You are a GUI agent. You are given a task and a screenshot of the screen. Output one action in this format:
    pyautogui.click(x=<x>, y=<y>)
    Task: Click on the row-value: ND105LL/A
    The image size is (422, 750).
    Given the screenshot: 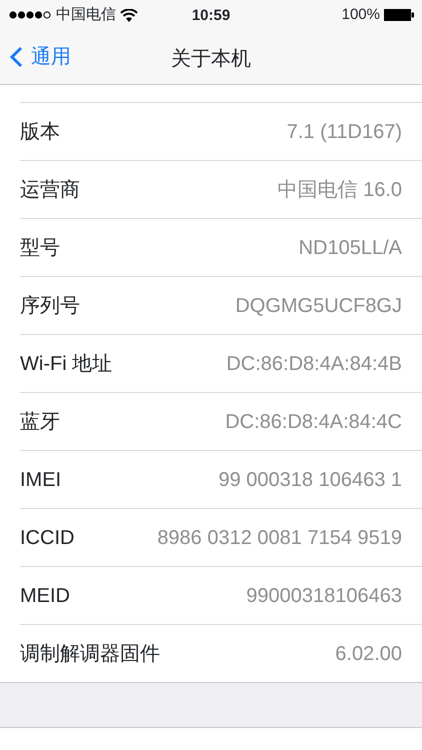 What is the action you would take?
    pyautogui.click(x=350, y=248)
    